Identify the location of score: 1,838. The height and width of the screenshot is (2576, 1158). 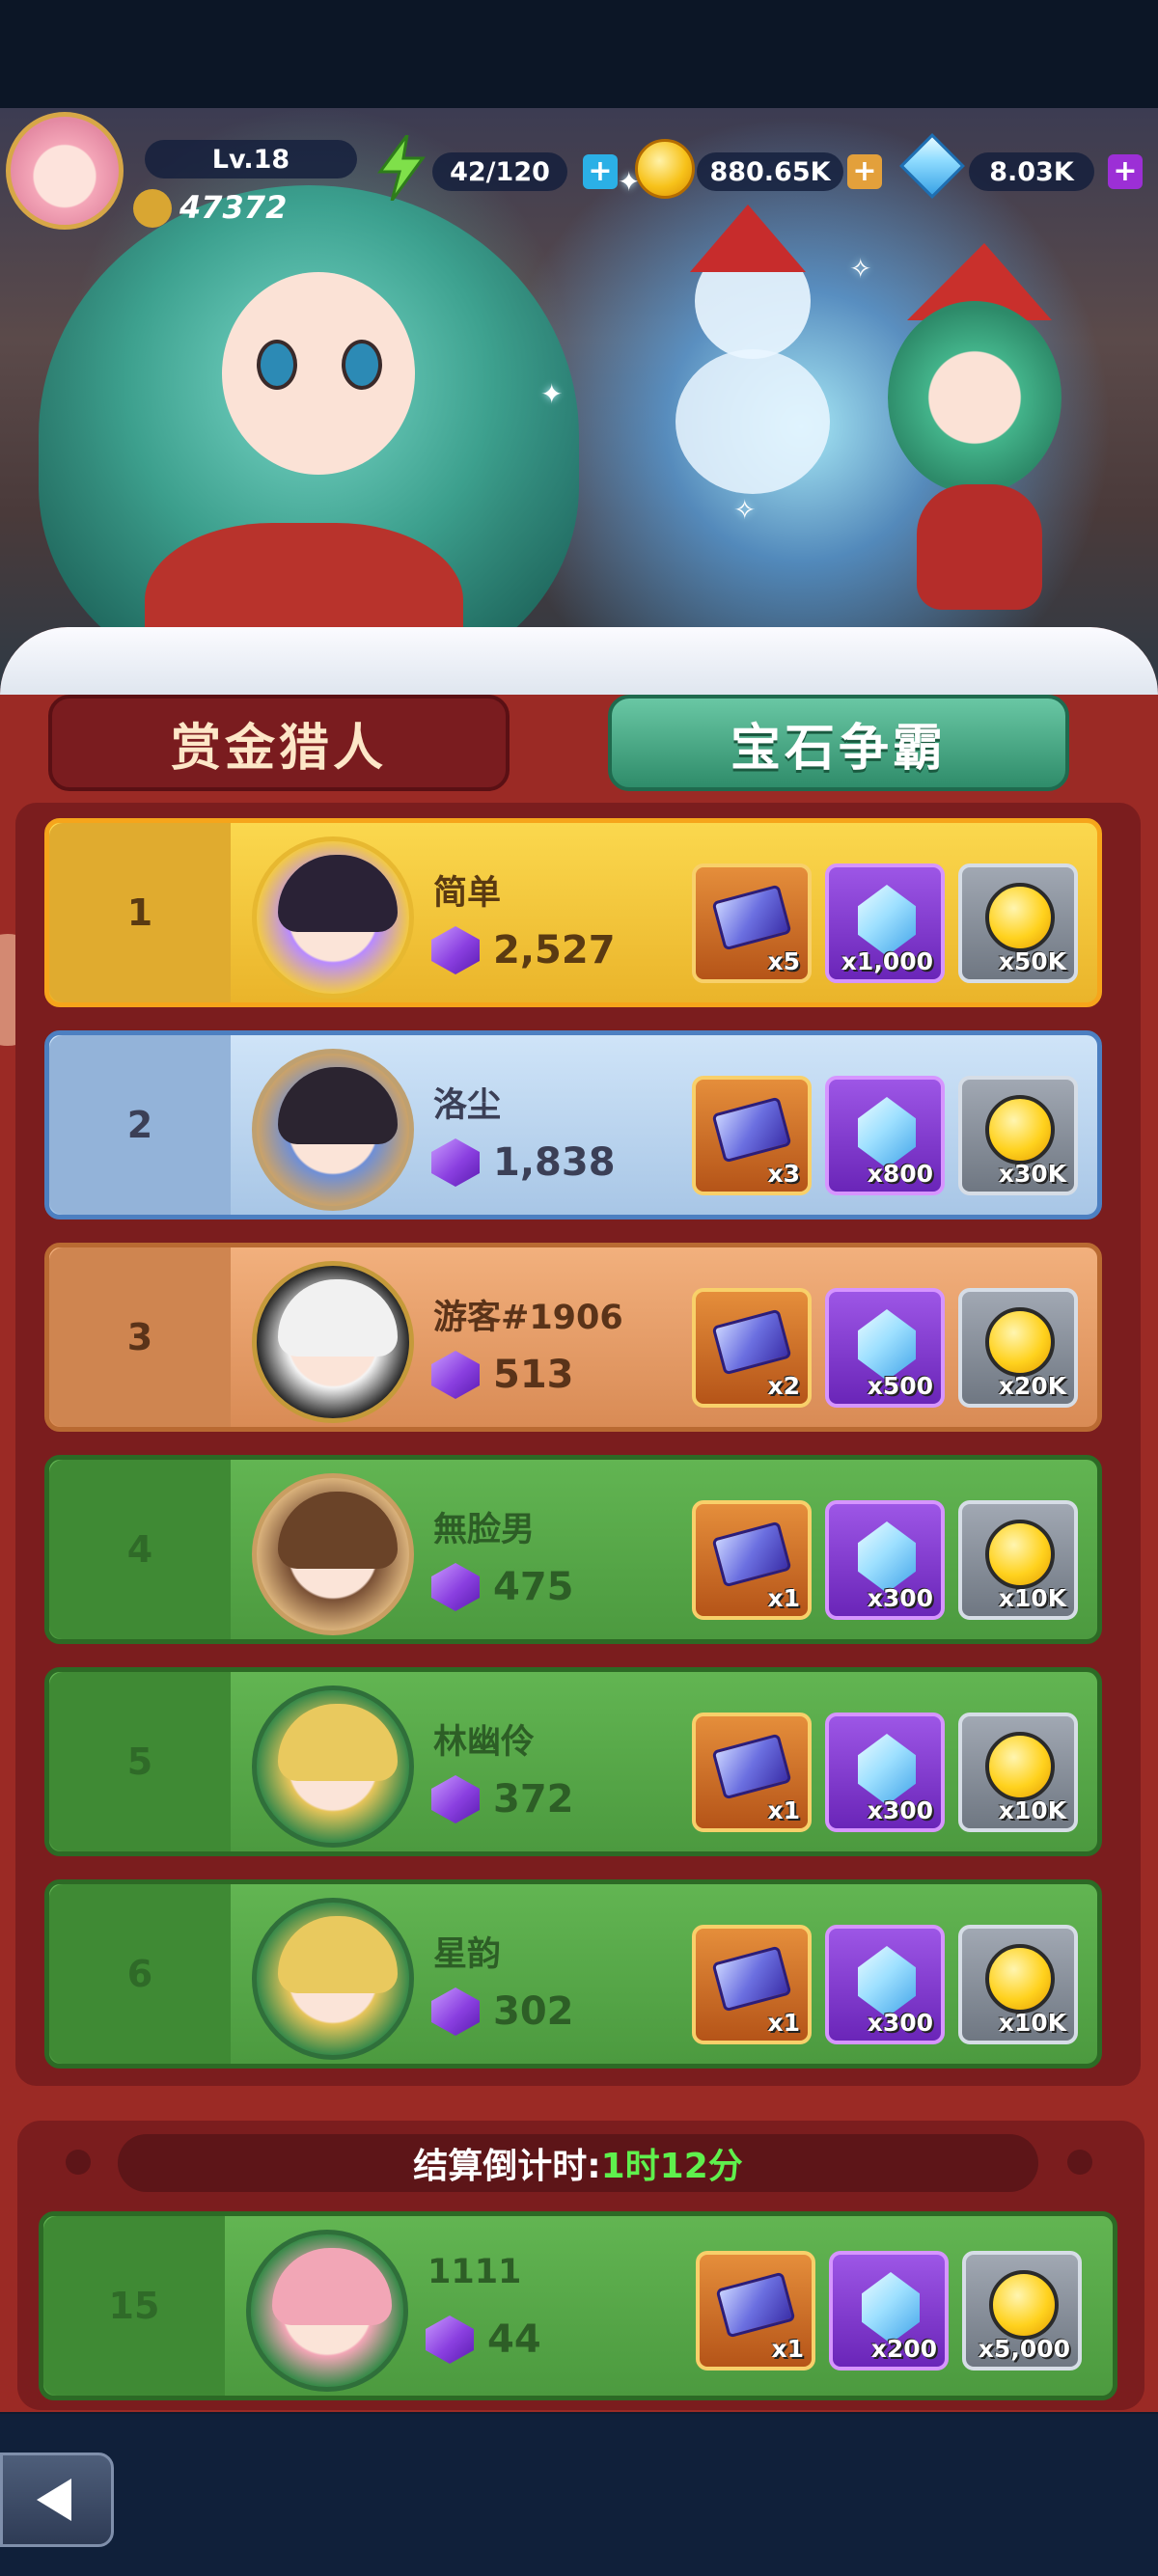
(523, 1163).